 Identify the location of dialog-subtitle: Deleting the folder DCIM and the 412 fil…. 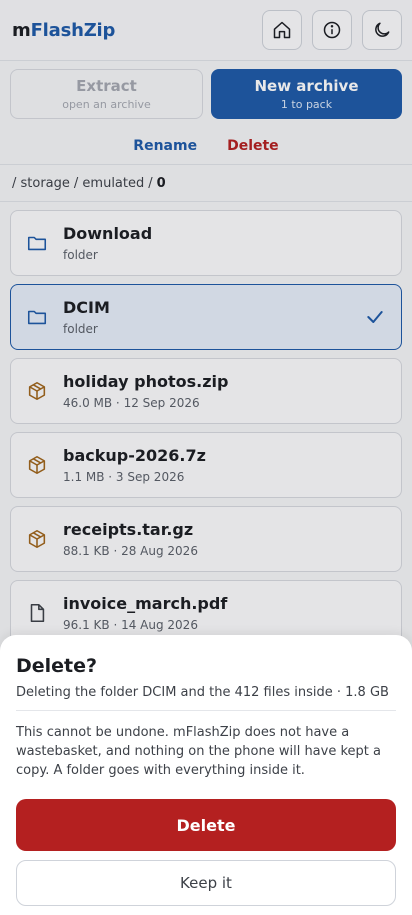
(202, 692).